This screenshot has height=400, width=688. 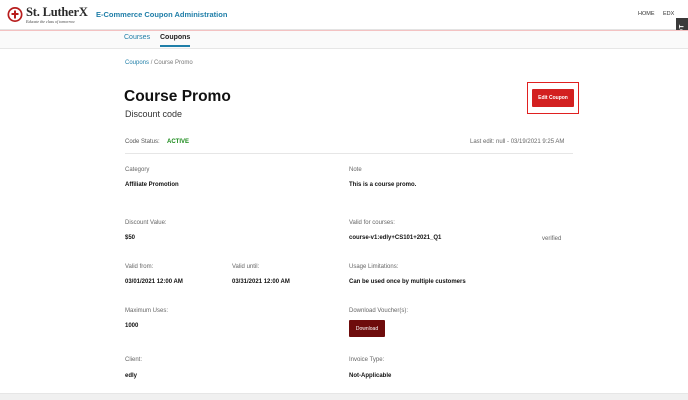 What do you see at coordinates (367, 328) in the screenshot?
I see `download-vouchers-button: Download` at bounding box center [367, 328].